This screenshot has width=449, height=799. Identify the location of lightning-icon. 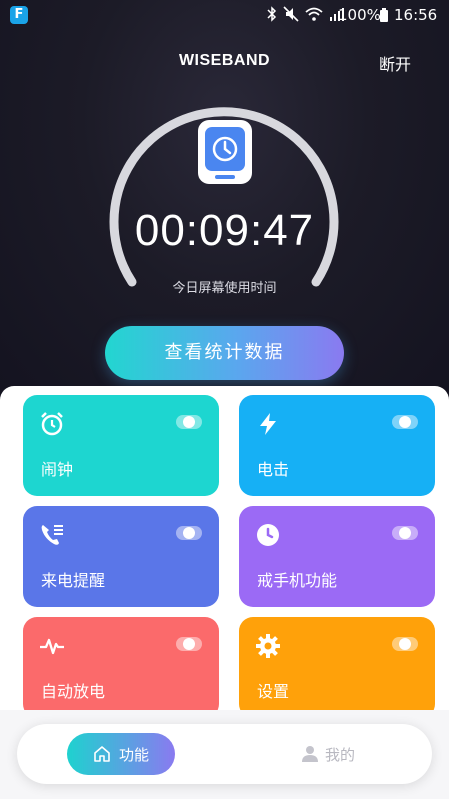
(268, 424).